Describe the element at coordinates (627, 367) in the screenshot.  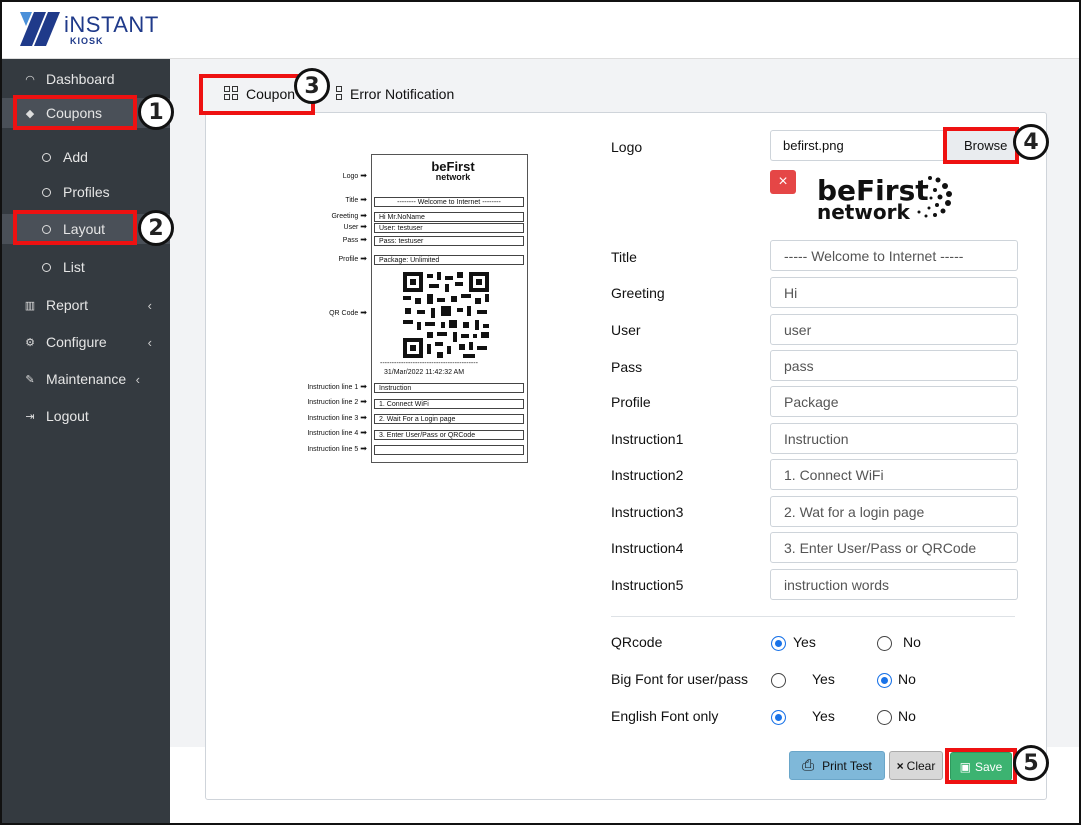
I see `pass-label: Pass` at that location.